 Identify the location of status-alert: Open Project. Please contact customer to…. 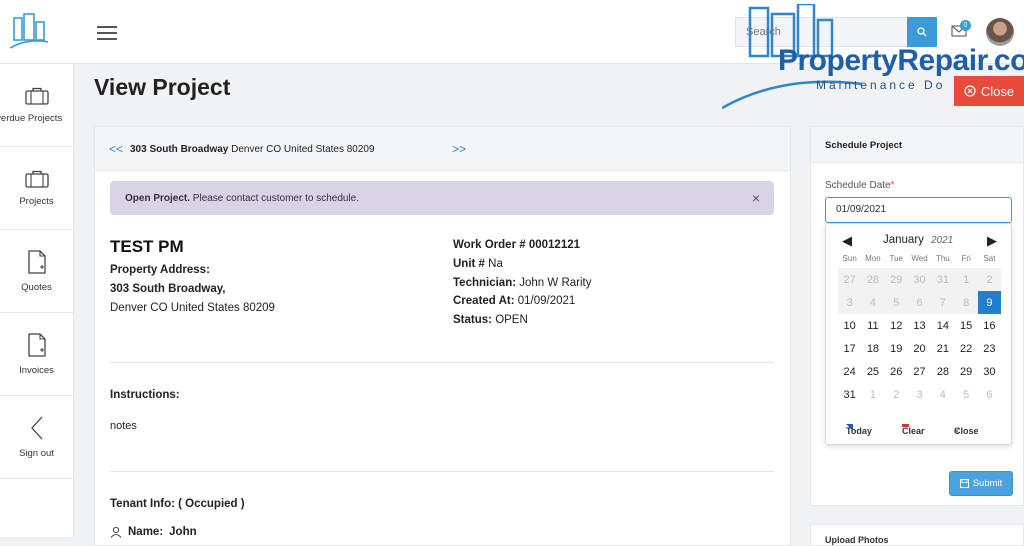
(442, 198).